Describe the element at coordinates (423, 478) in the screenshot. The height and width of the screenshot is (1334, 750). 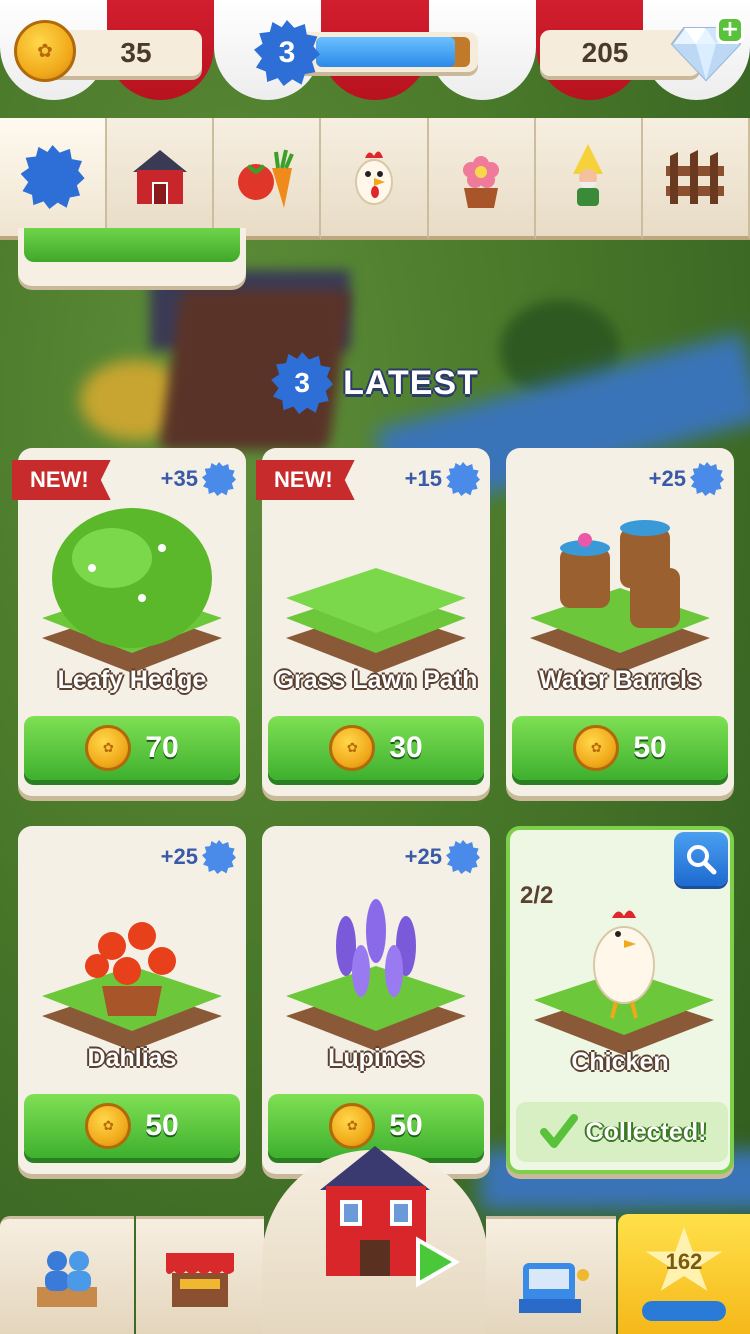
I see `xp-reward-value: +15` at that location.